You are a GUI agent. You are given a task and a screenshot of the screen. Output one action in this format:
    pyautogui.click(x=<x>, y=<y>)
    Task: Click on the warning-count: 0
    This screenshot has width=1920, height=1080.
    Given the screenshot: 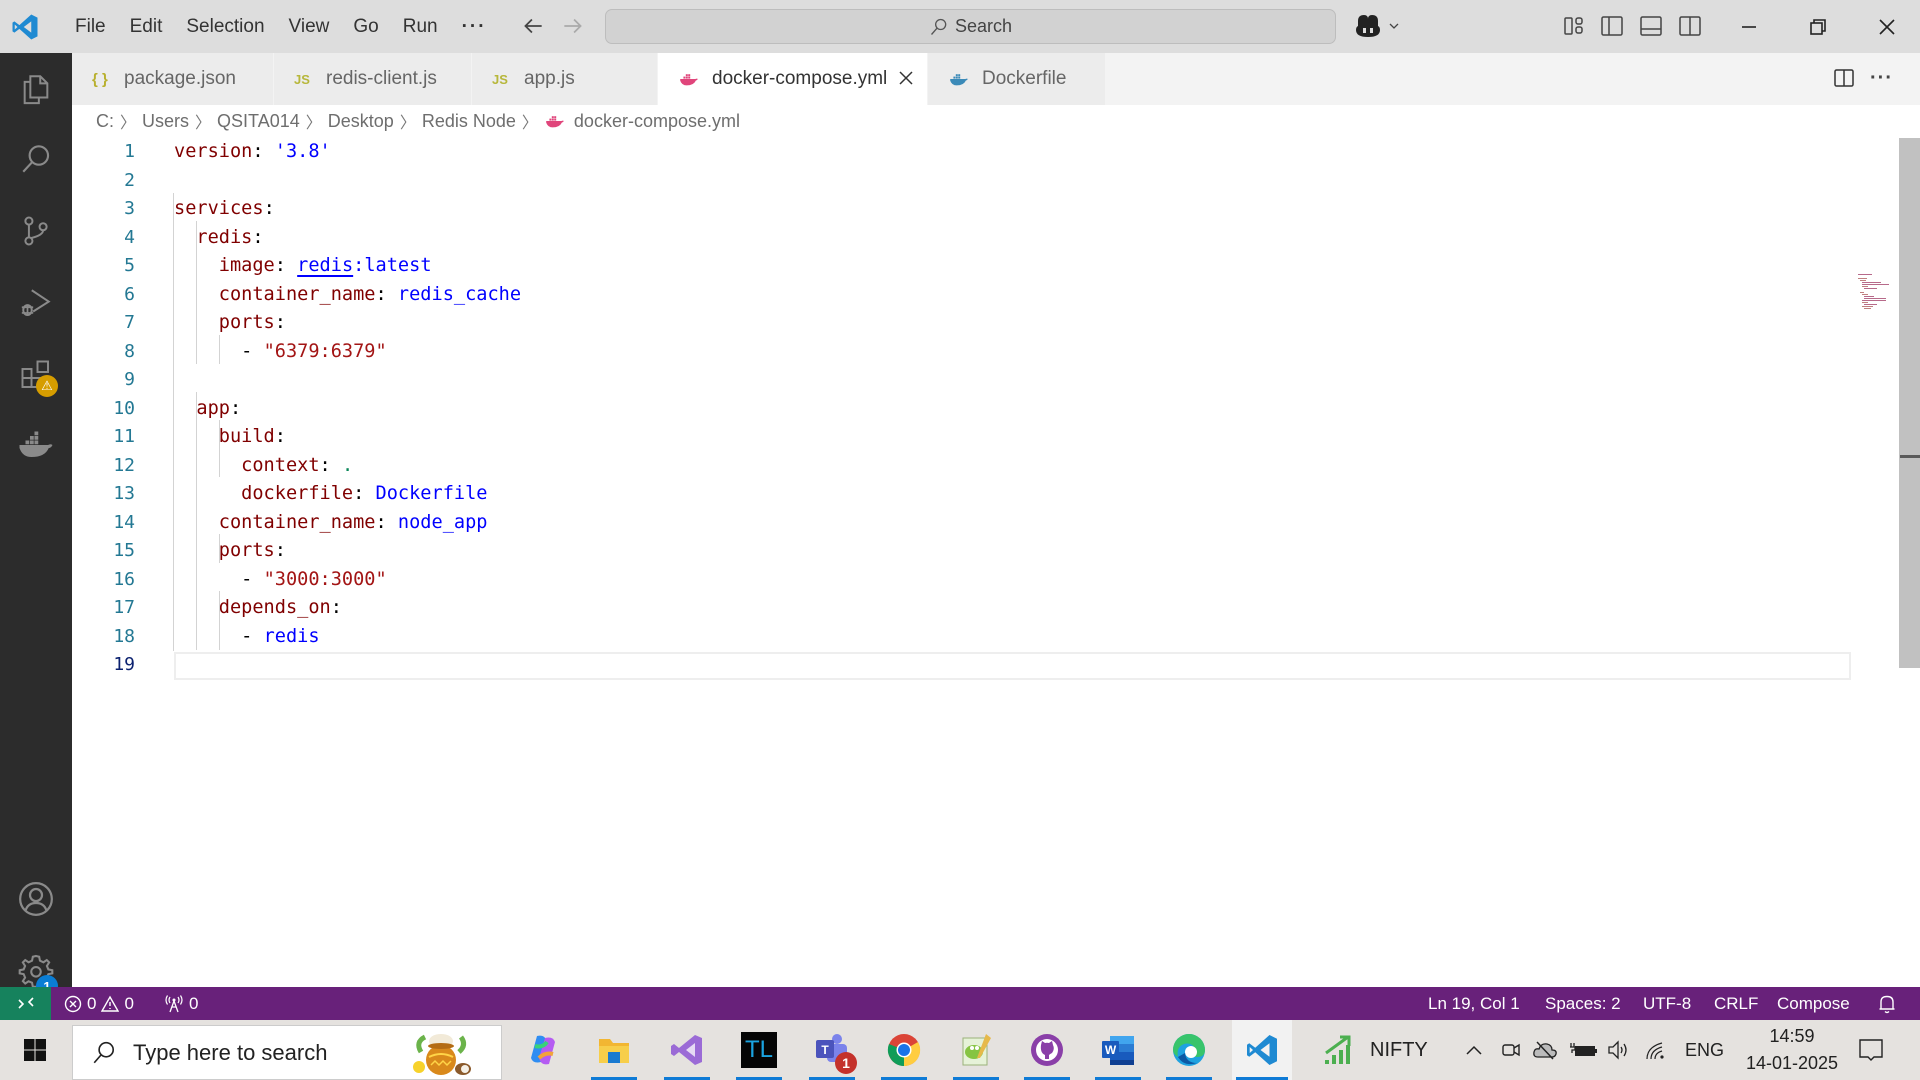 What is the action you would take?
    pyautogui.click(x=129, y=1003)
    